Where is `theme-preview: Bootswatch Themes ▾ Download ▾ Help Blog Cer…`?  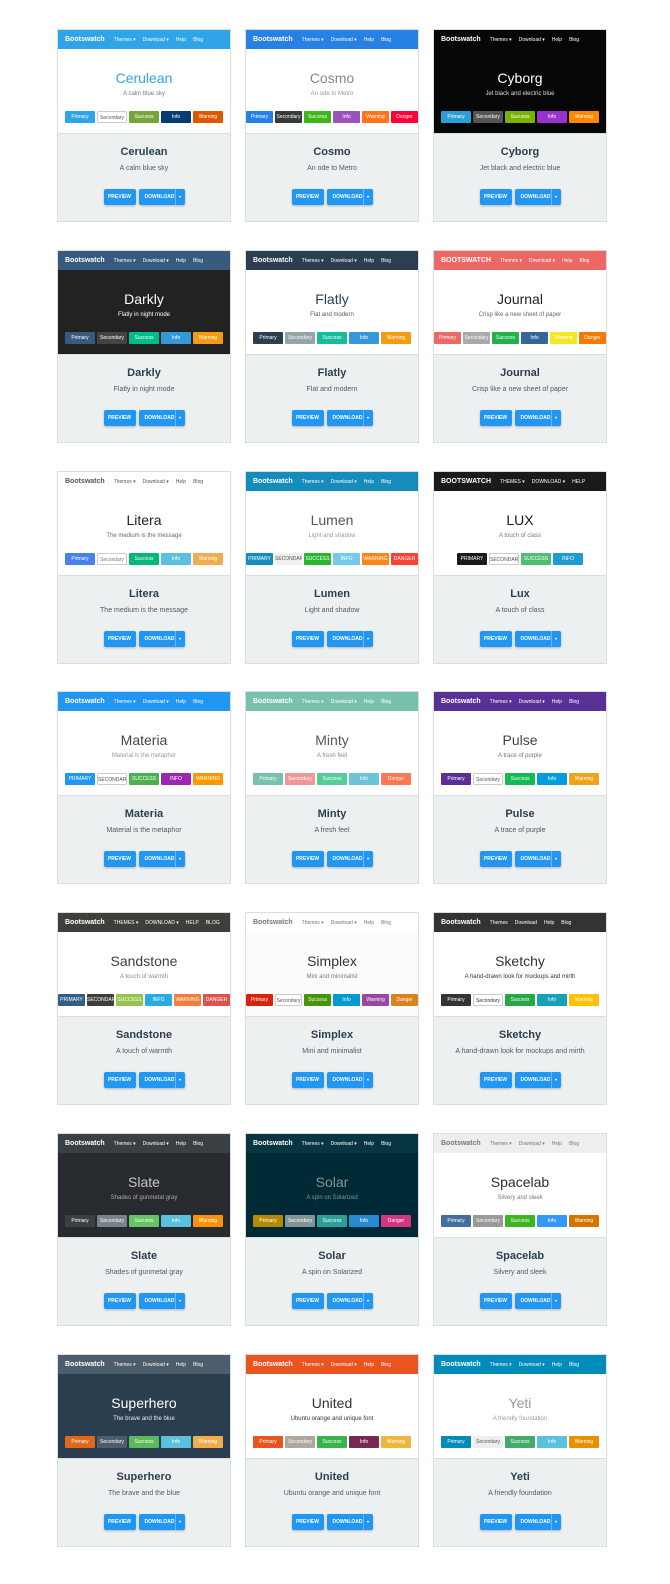 theme-preview: Bootswatch Themes ▾ Download ▾ Help Blog Cer… is located at coordinates (144, 82).